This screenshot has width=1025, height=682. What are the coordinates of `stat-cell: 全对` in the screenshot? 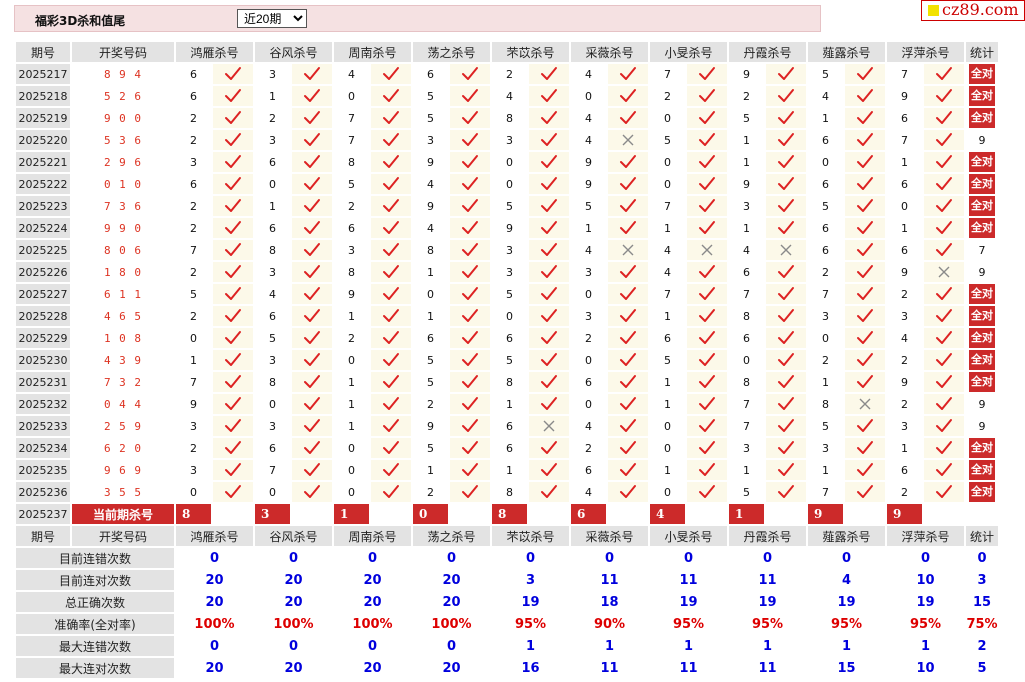 It's located at (982, 74).